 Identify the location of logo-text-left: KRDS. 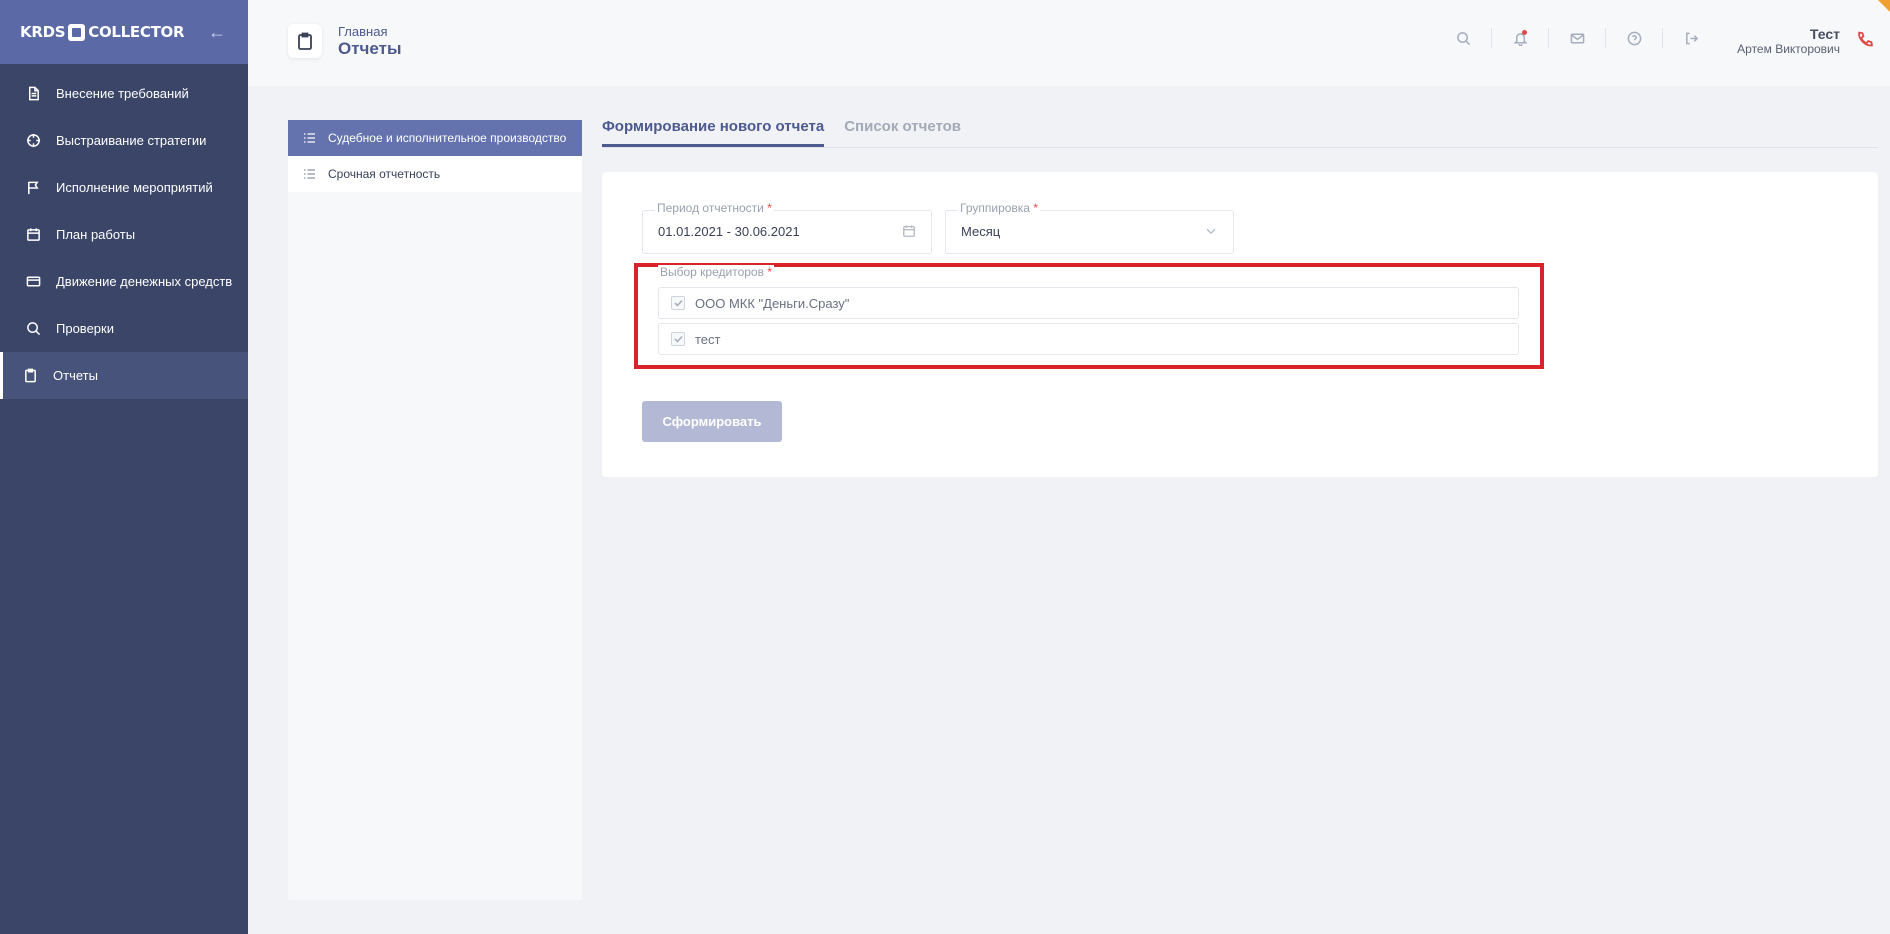
(43, 32).